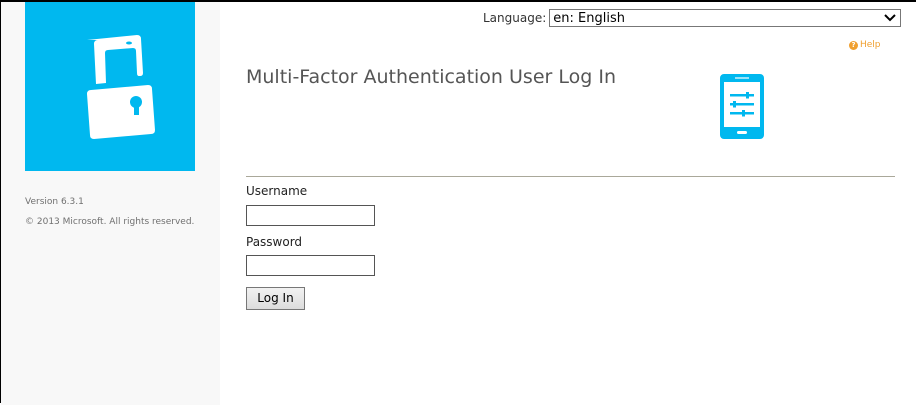  I want to click on version-text: Version 6.3.1, so click(54, 202).